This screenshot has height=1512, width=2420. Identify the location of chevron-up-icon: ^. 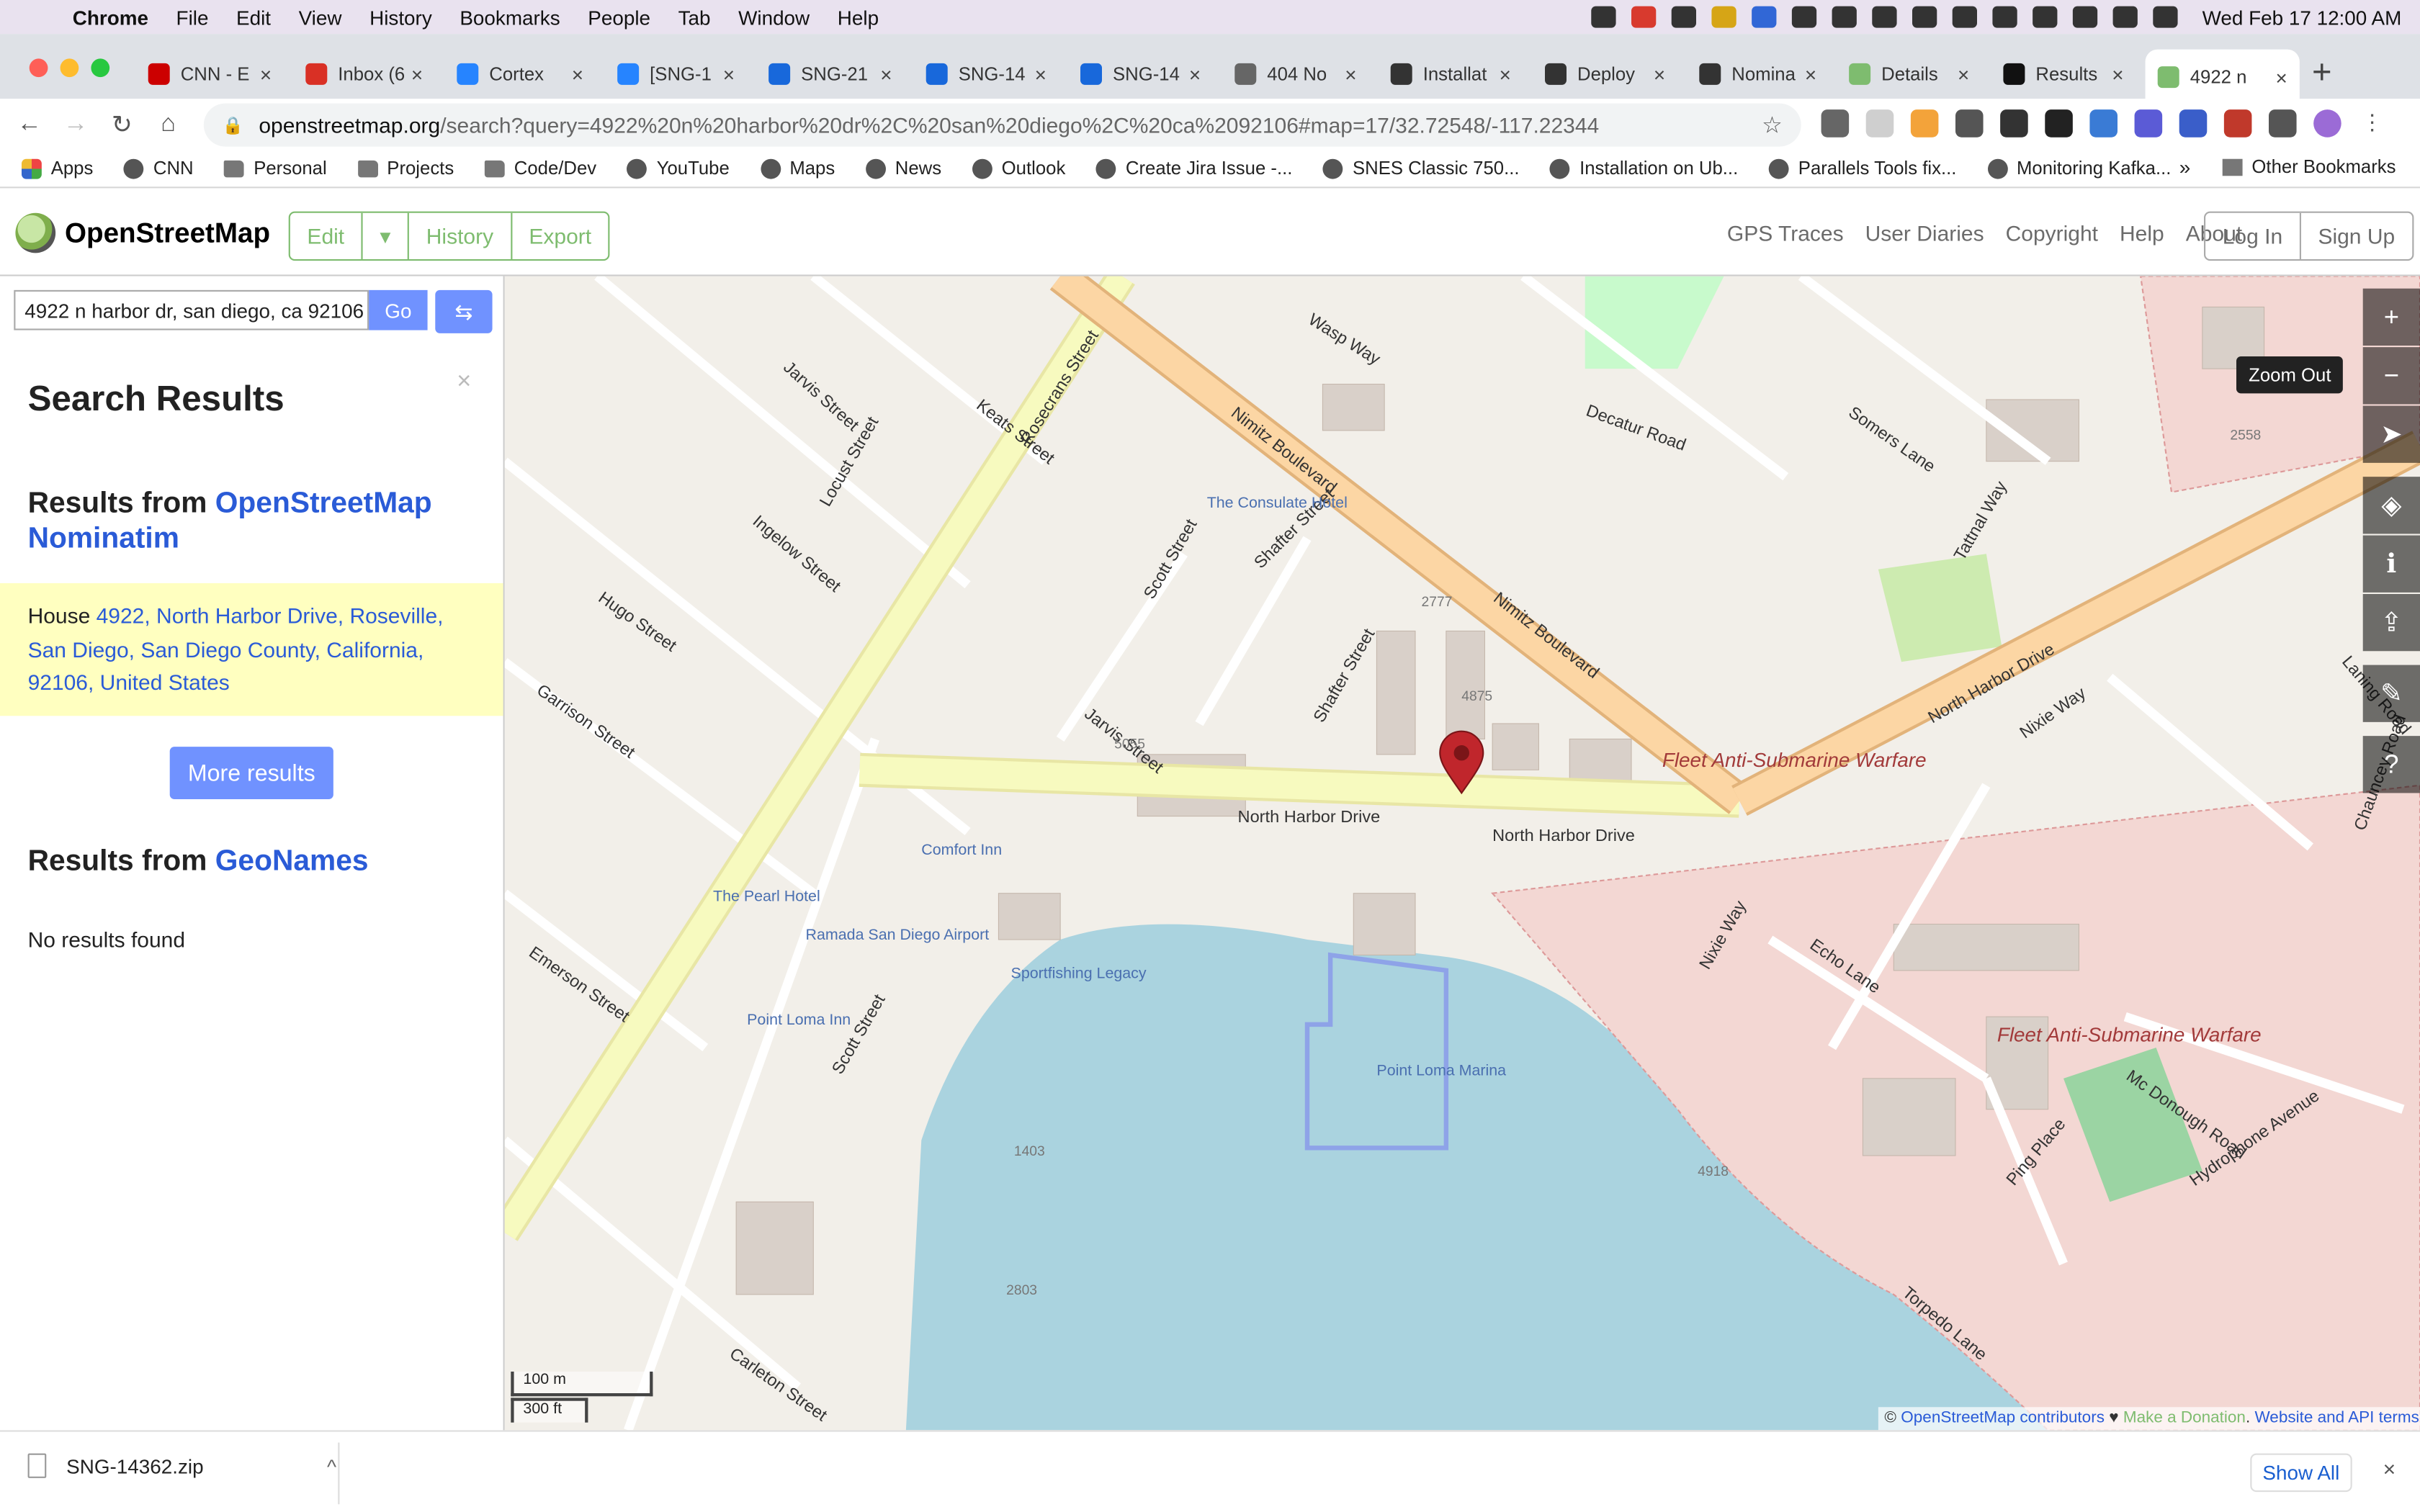
(331, 1465).